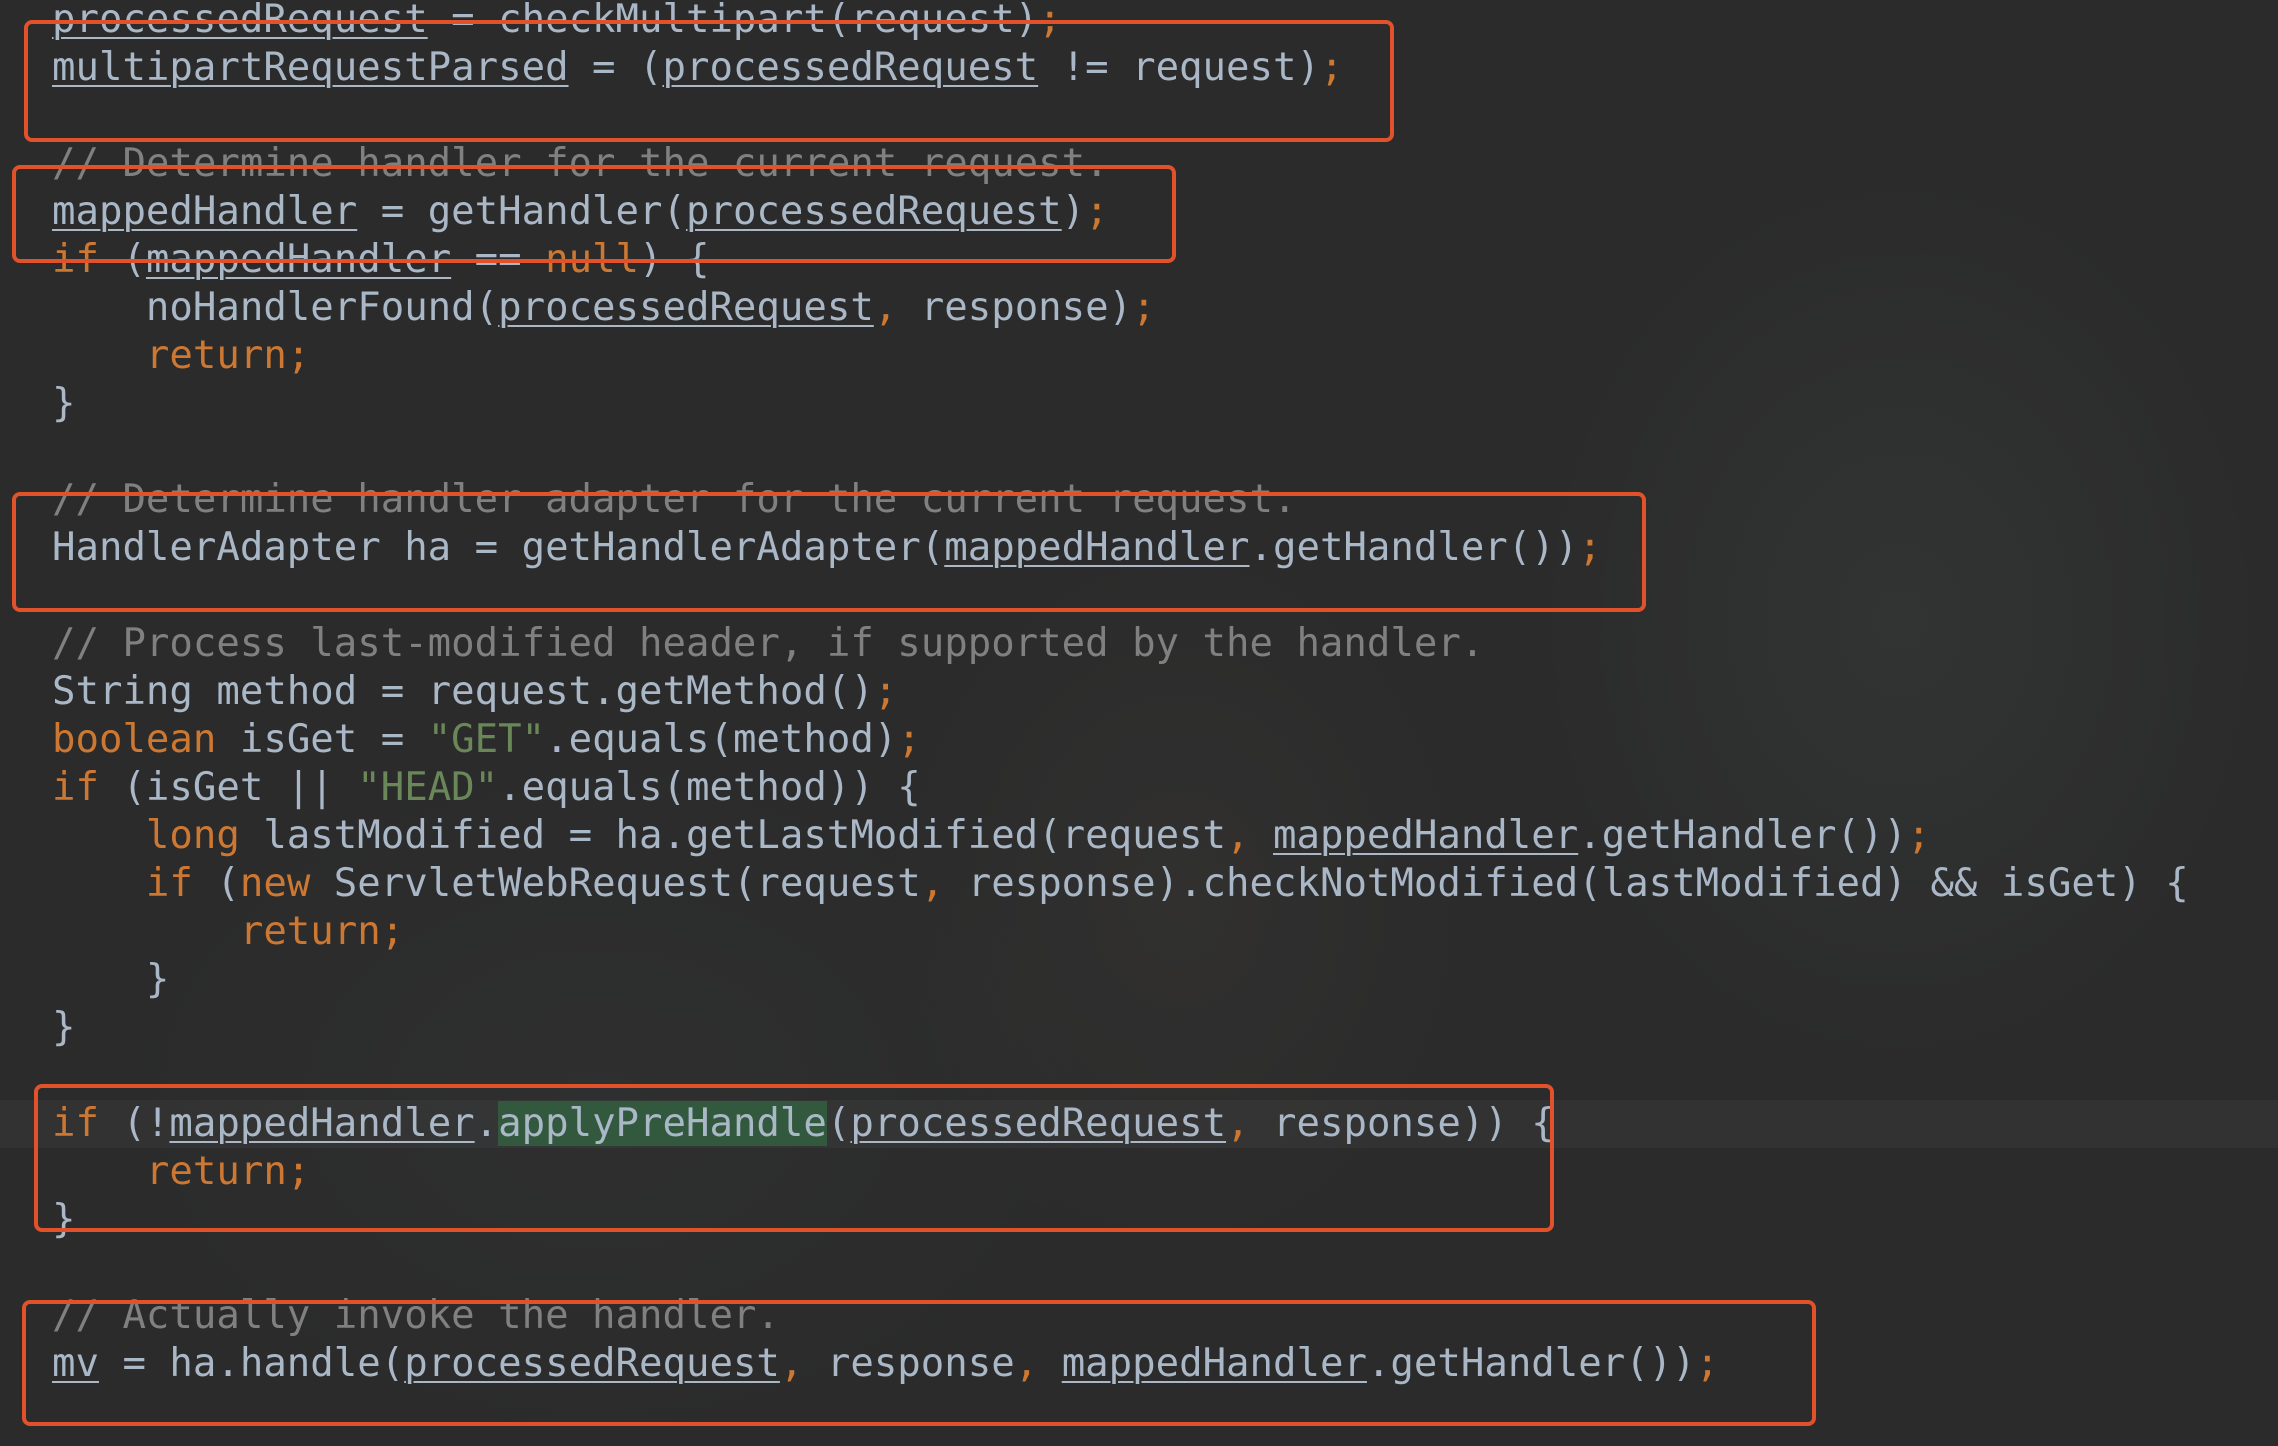  Describe the element at coordinates (275, 883) in the screenshot. I see `code-token: new` at that location.